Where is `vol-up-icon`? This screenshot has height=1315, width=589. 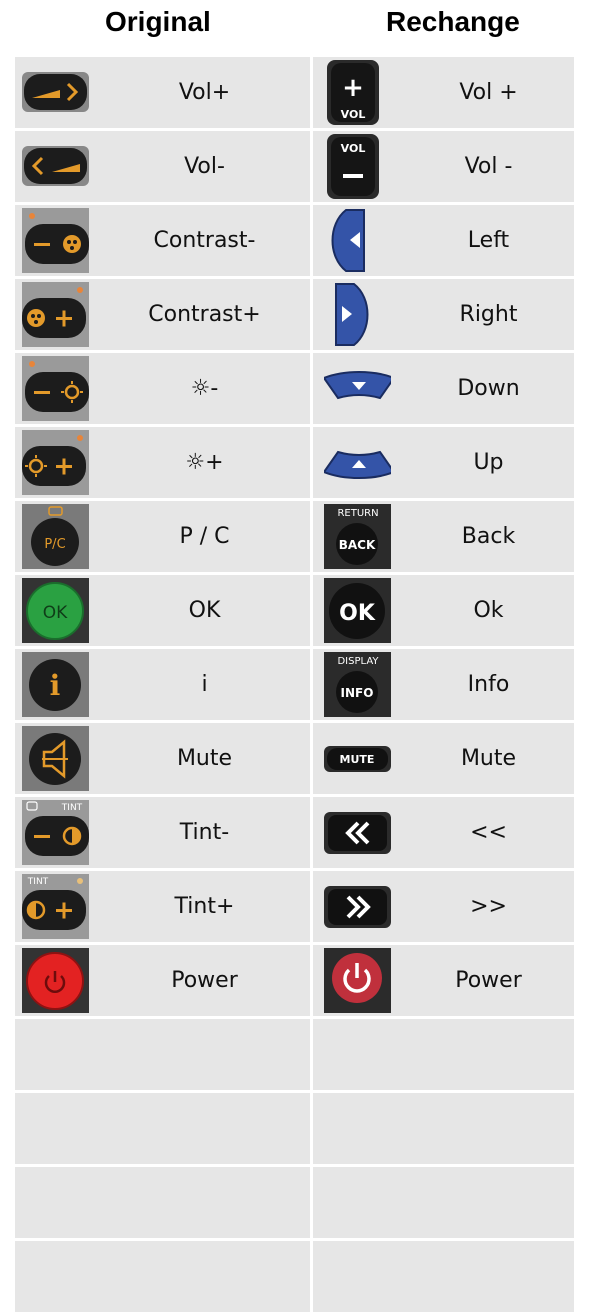 vol-up-icon is located at coordinates (55, 92).